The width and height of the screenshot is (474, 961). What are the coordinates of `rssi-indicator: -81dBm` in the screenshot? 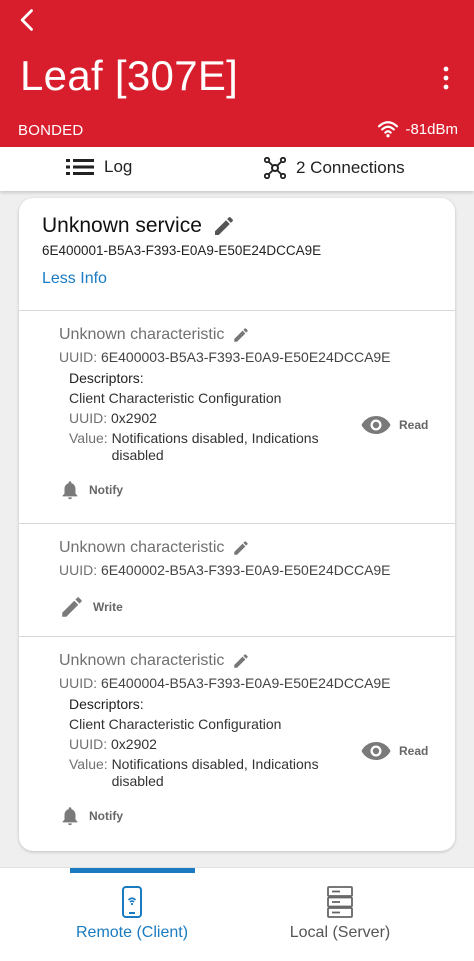 It's located at (417, 129).